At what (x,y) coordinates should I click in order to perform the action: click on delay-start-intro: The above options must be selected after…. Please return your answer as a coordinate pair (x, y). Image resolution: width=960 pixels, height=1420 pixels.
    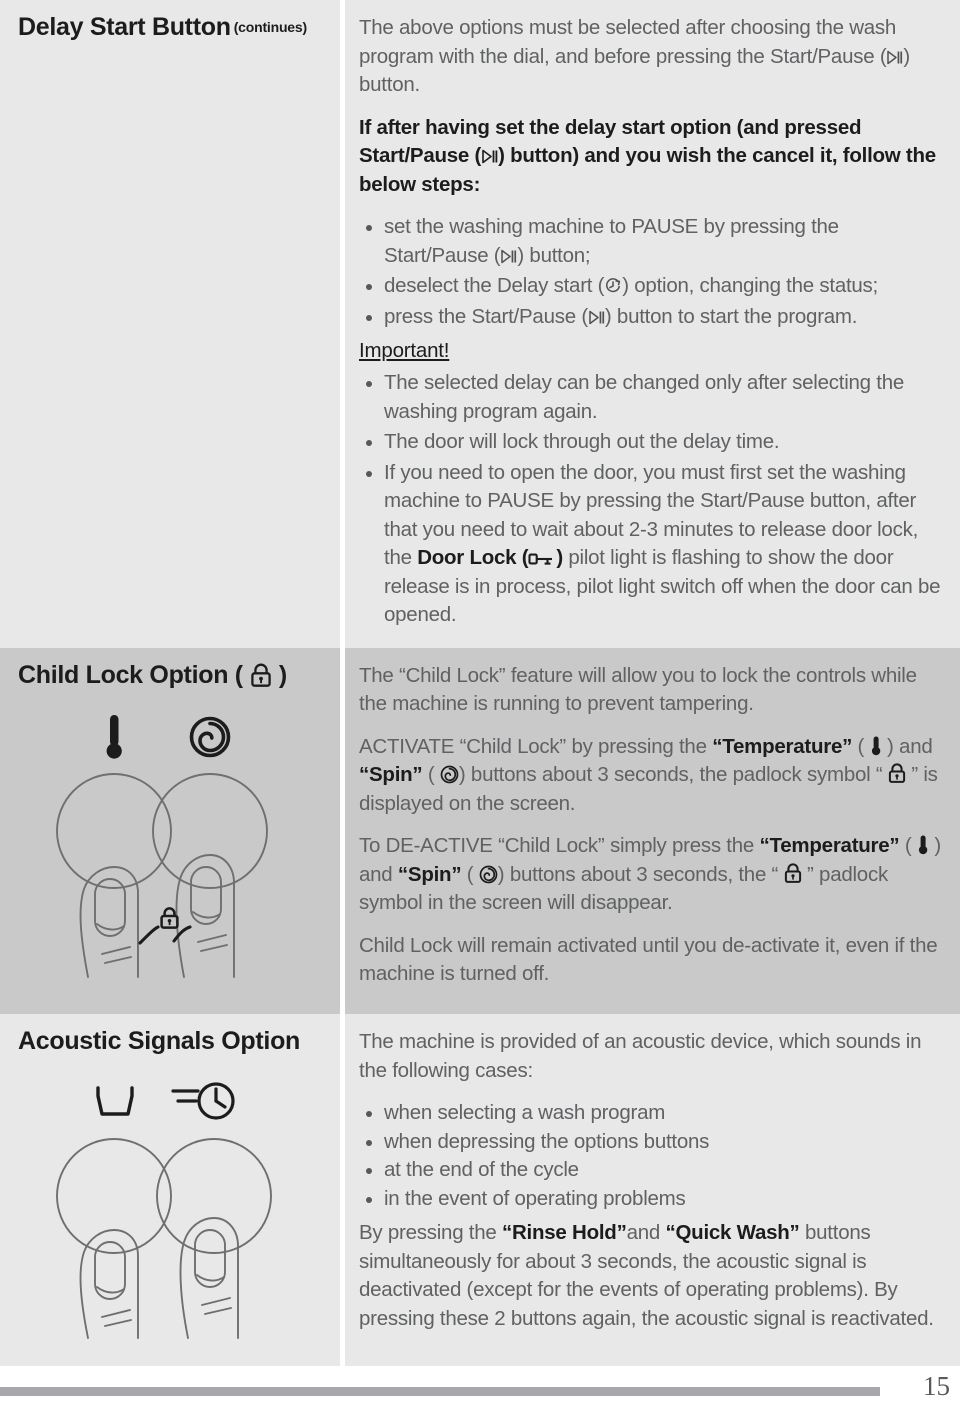
    Looking at the image, I should click on (650, 57).